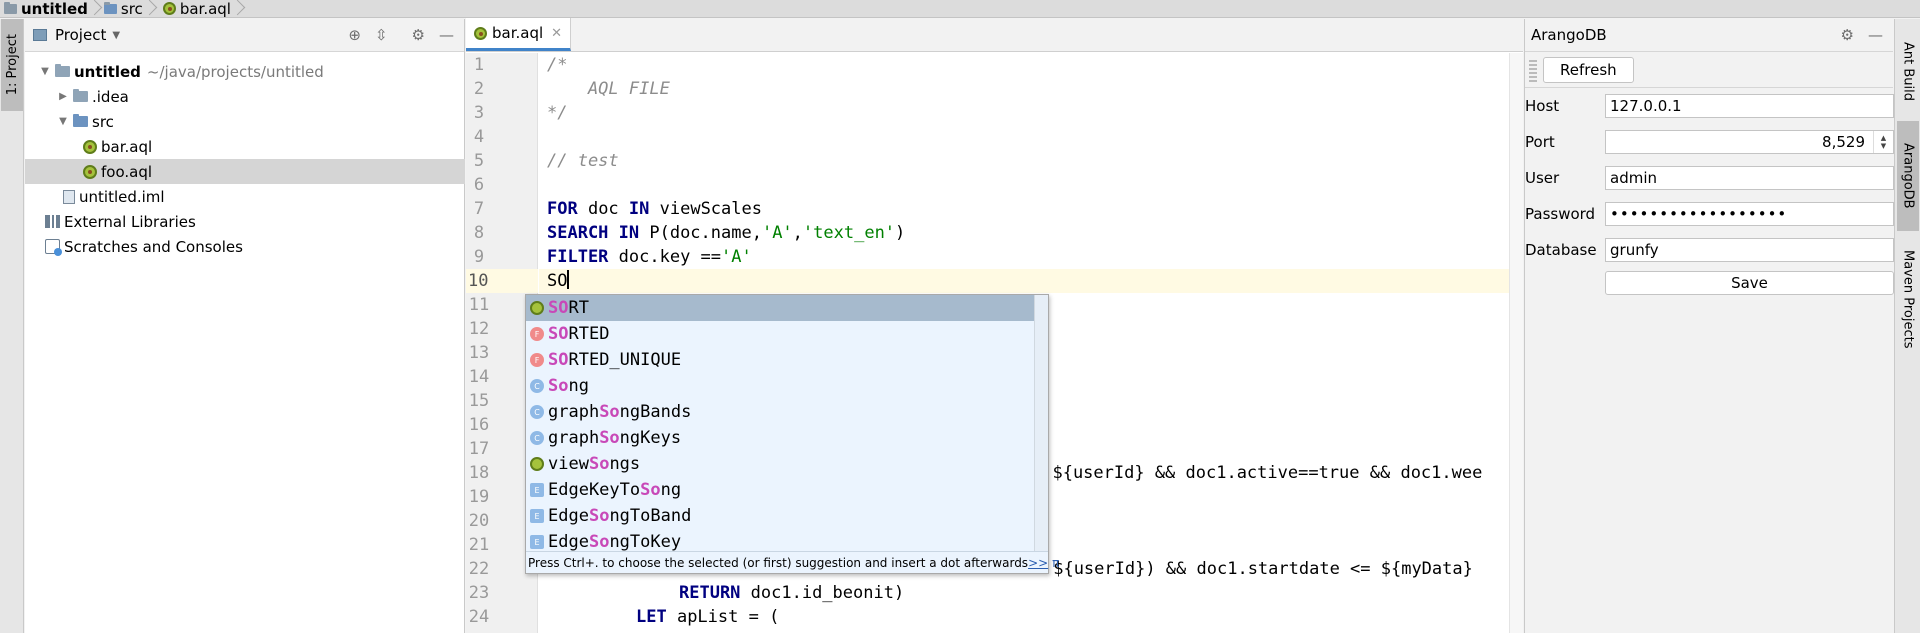 The height and width of the screenshot is (633, 1920). Describe the element at coordinates (1883, 142) in the screenshot. I see `spinner-arrows-icon: ▲ ▼` at that location.